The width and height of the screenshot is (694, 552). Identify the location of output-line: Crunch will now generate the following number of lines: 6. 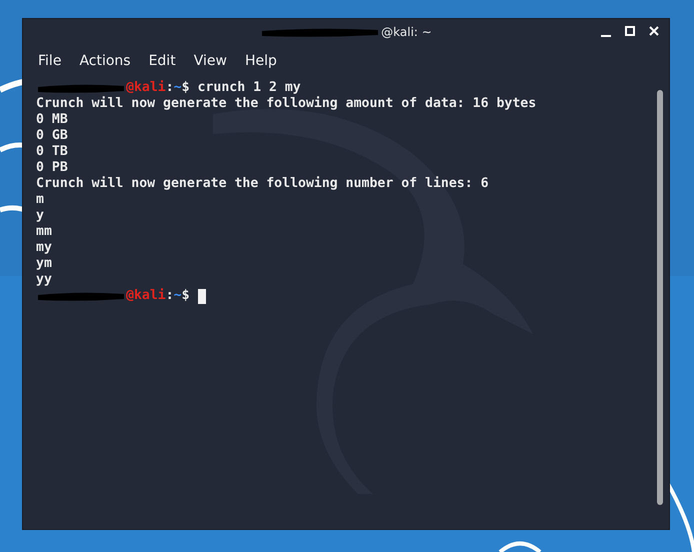
(262, 184).